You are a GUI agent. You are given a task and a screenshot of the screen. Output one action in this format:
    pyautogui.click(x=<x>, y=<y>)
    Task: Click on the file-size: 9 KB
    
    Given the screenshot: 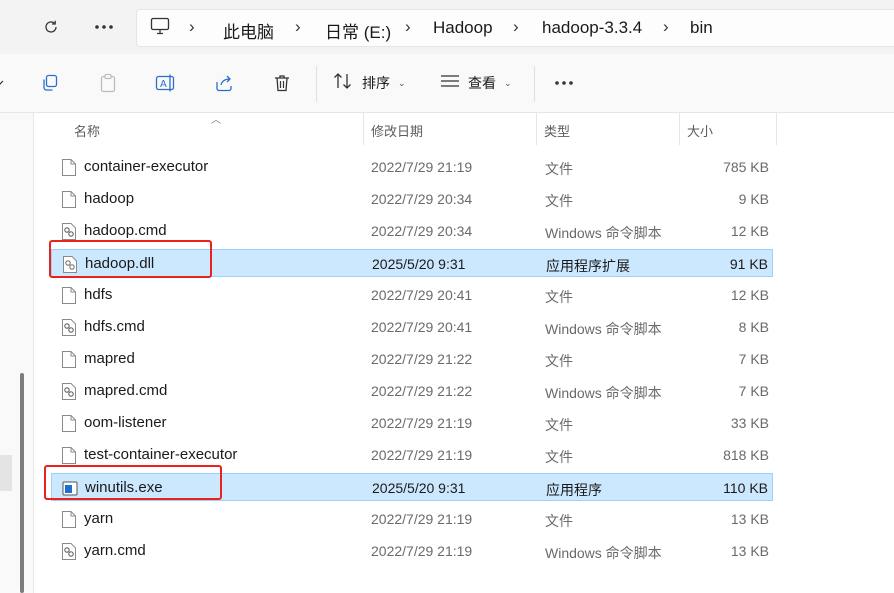 What is the action you would take?
    pyautogui.click(x=753, y=199)
    